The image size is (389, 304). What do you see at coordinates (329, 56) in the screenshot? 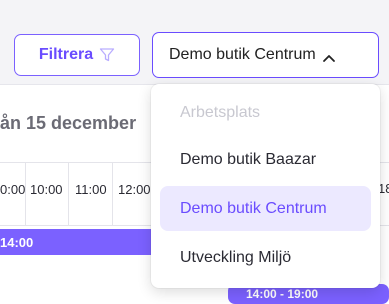
I see `chevron-up-icon` at bounding box center [329, 56].